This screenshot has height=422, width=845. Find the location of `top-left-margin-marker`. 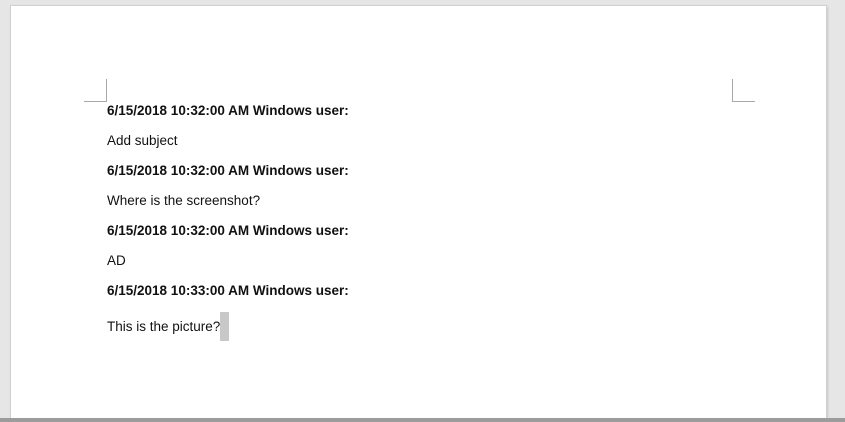

top-left-margin-marker is located at coordinates (95, 90).